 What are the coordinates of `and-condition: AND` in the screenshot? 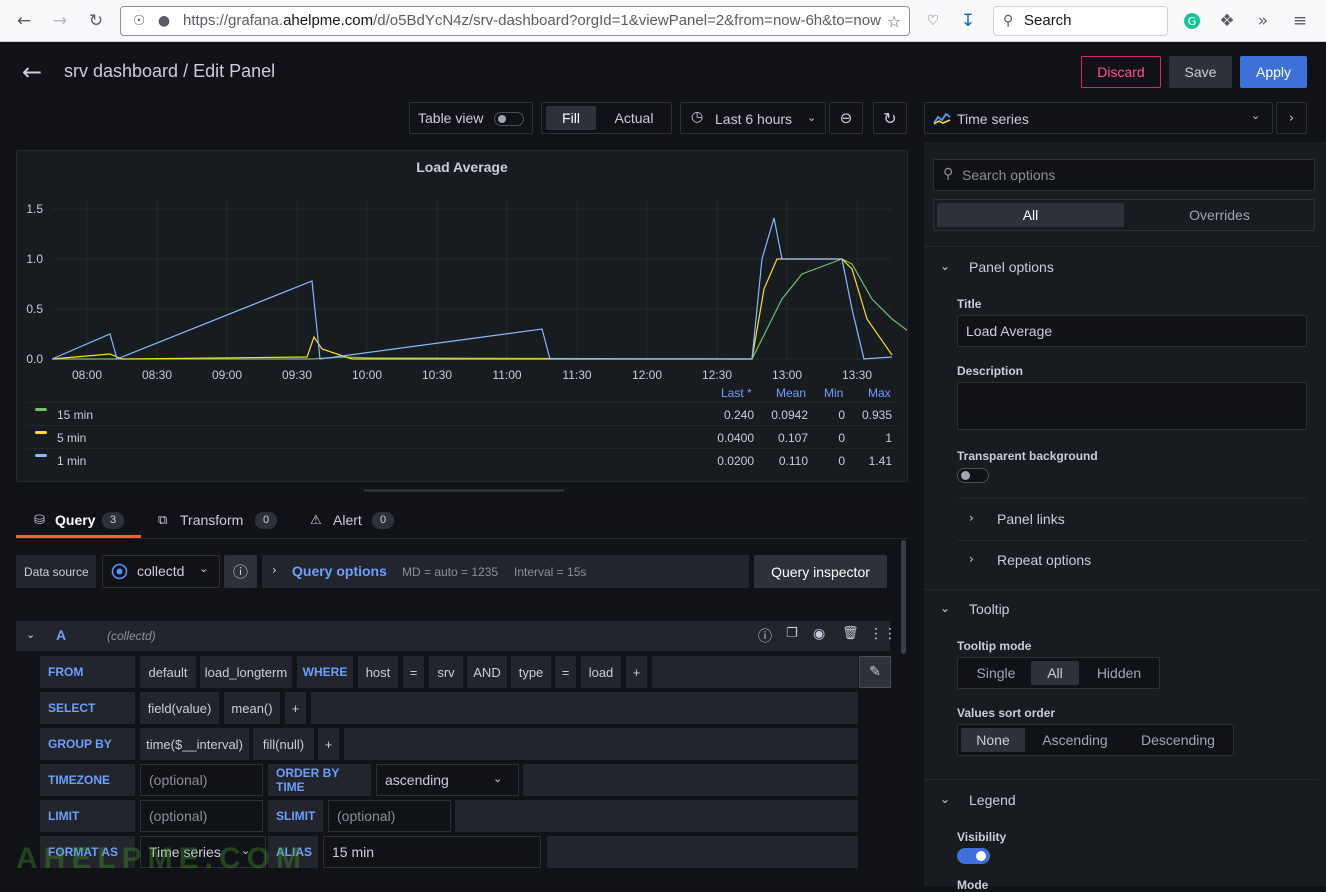 It's located at (487, 672).